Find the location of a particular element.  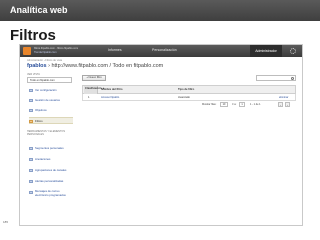

slide-heading: Filtros is located at coordinates (33, 35).